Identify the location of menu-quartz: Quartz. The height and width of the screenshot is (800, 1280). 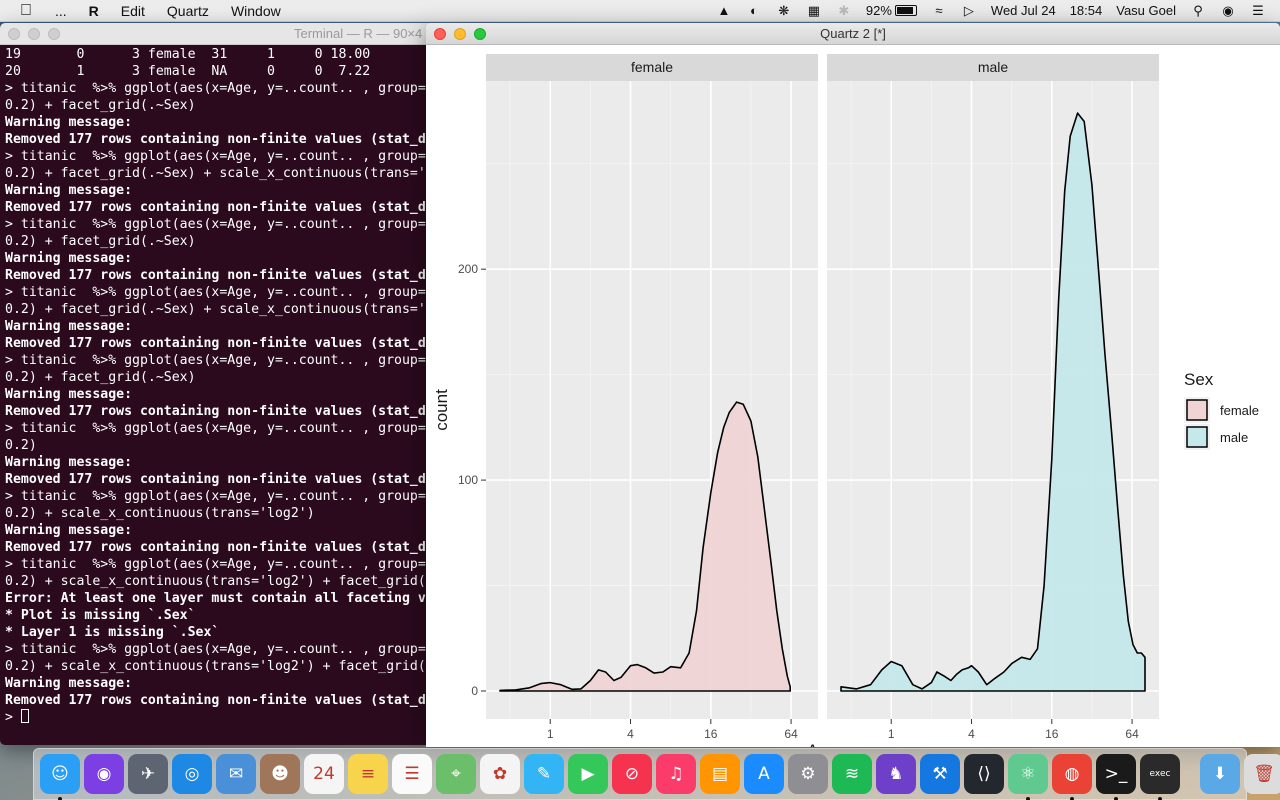
(188, 11).